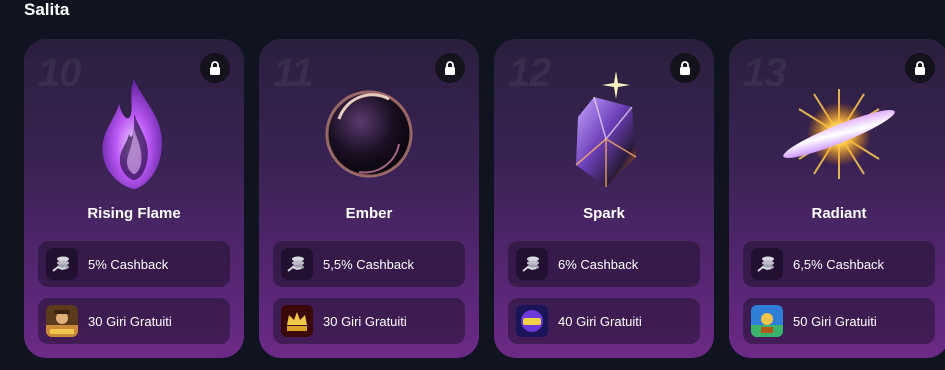 The width and height of the screenshot is (945, 370). Describe the element at coordinates (598, 264) in the screenshot. I see `cashback-label: 6% Cashback` at that location.